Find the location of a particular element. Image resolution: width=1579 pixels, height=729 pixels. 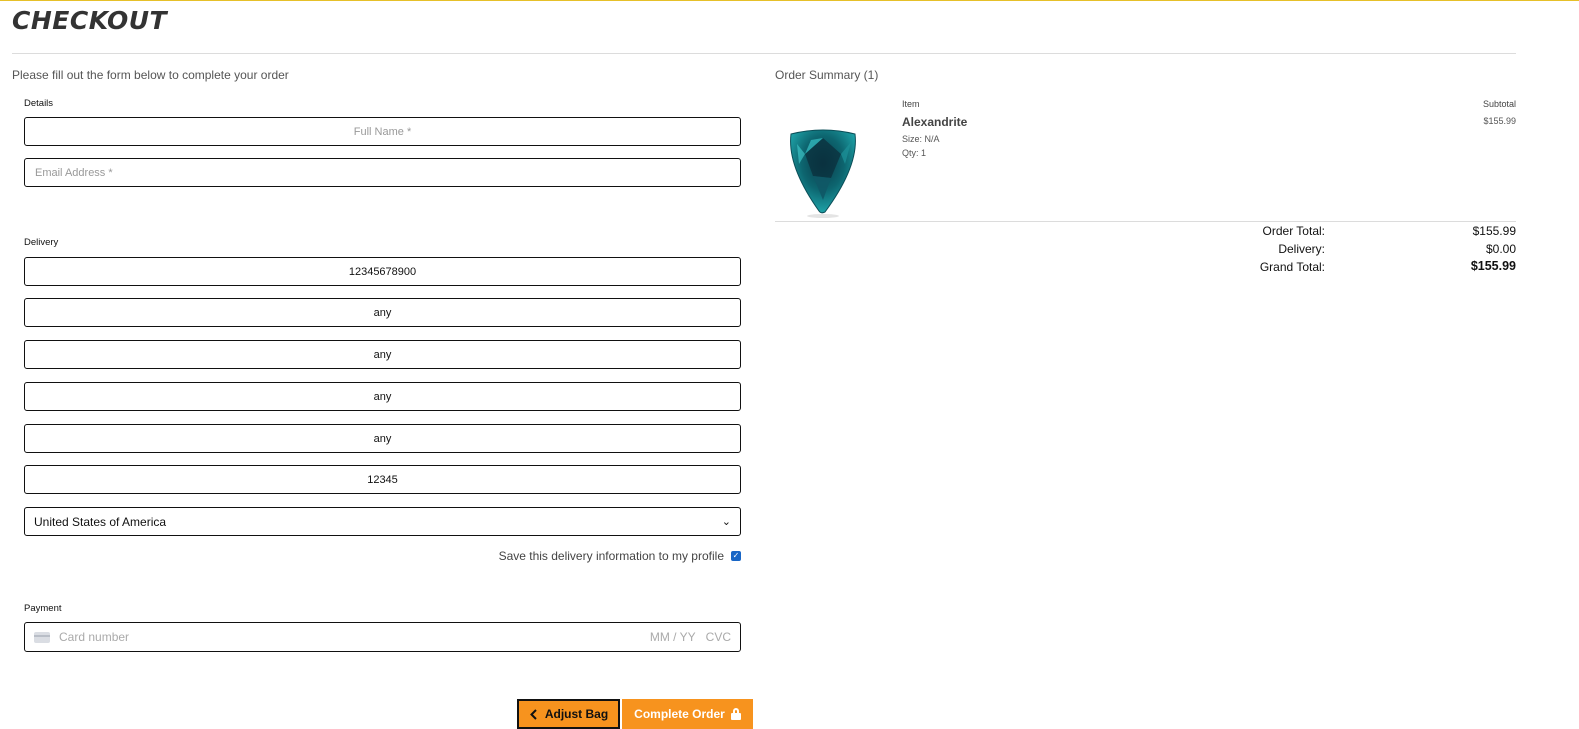

product-name: Alexandrite is located at coordinates (935, 122).